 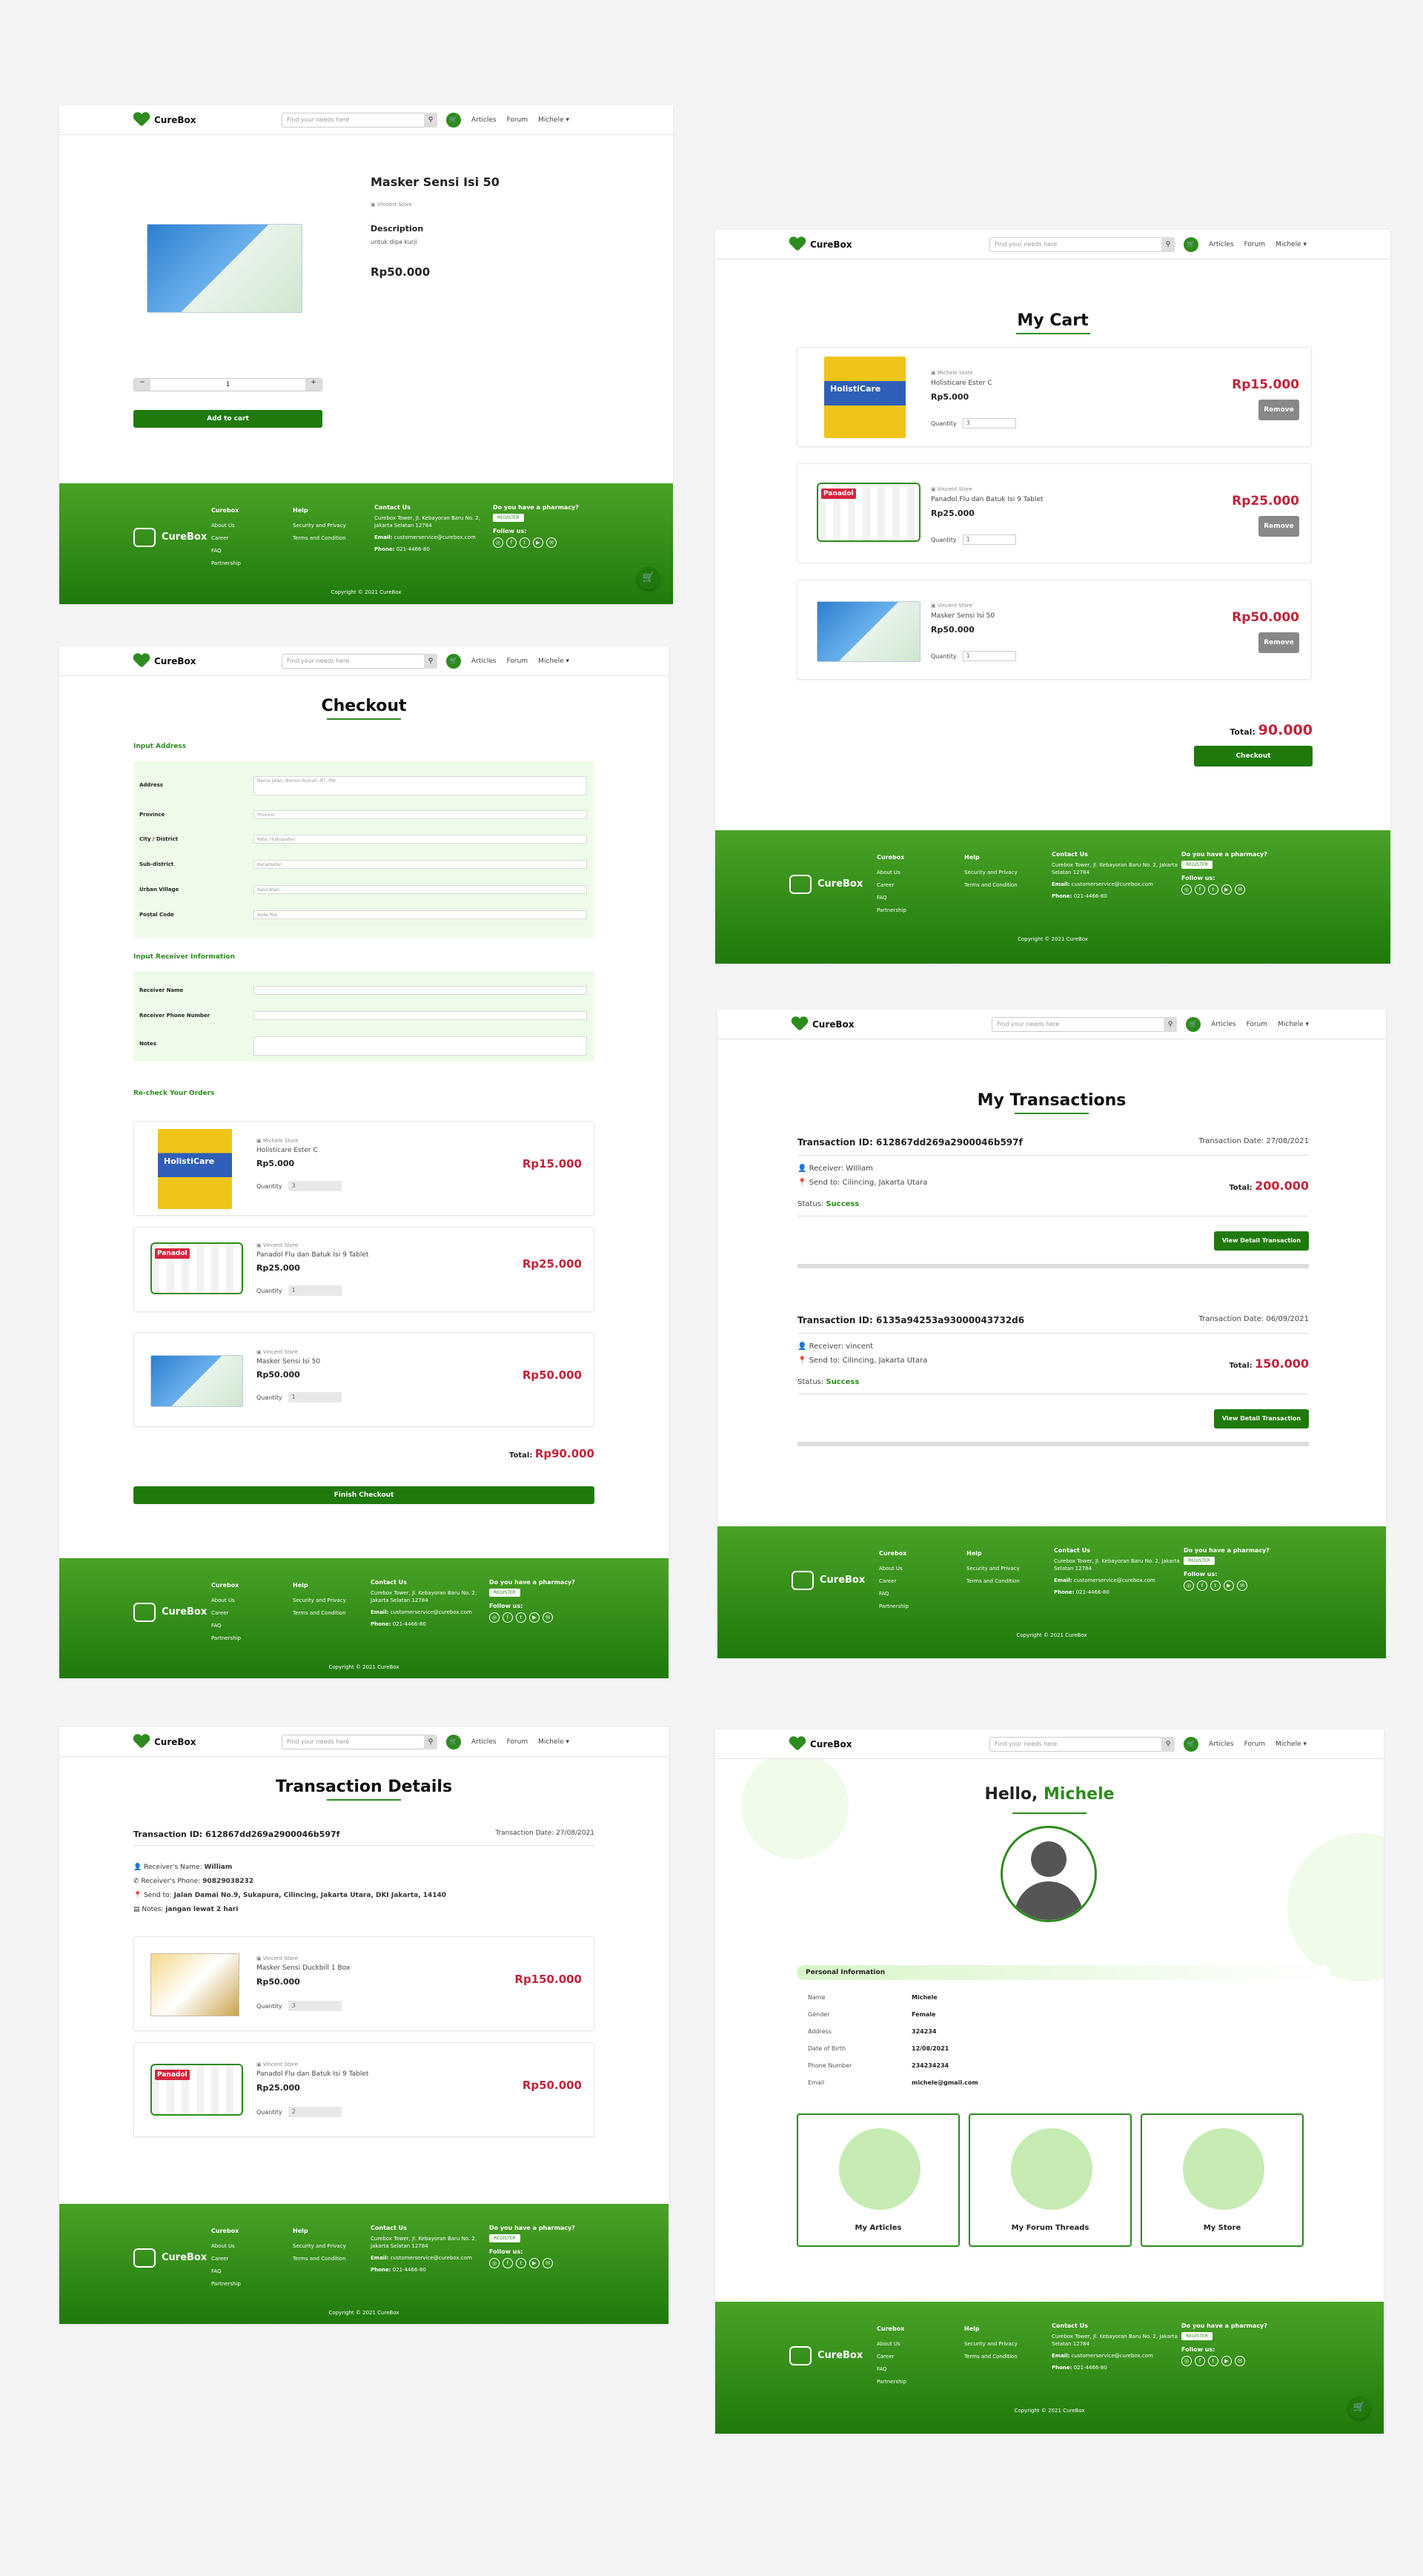 What do you see at coordinates (878, 2180) in the screenshot?
I see `my-articles-card: My Articles` at bounding box center [878, 2180].